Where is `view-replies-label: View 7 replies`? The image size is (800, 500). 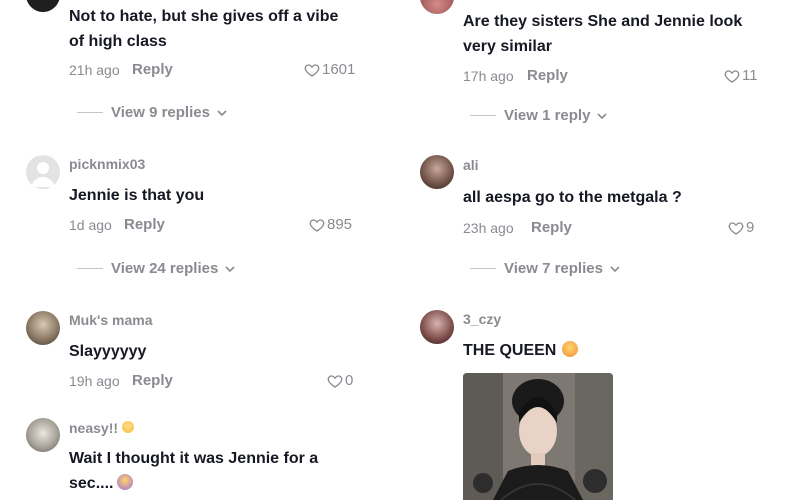
view-replies-label: View 7 replies is located at coordinates (553, 268).